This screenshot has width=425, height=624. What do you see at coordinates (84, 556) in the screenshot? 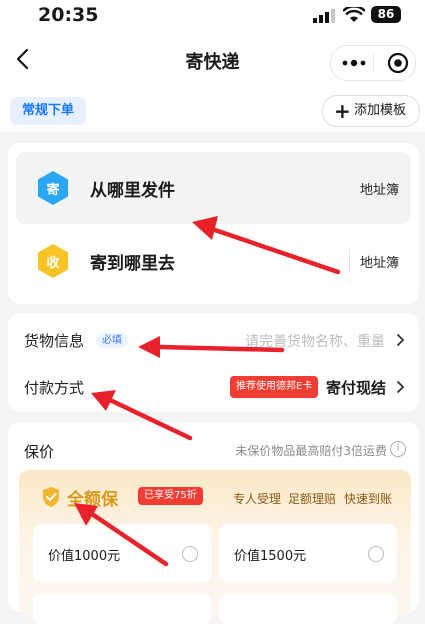
I see `insurance-option-label: 价值1000元` at bounding box center [84, 556].